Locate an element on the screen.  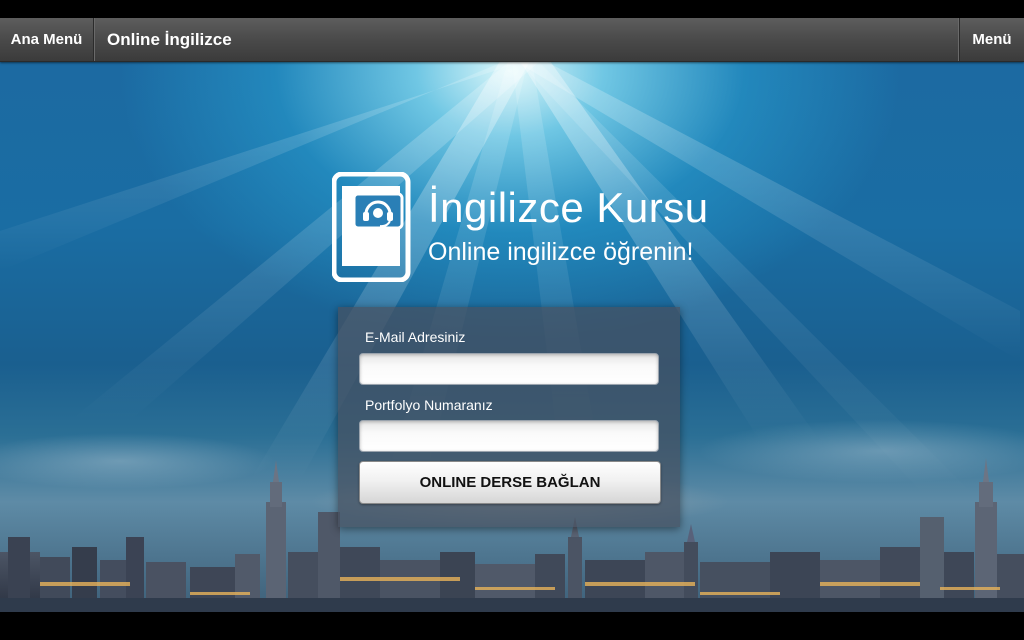
main-menu-button: Ana Menü is located at coordinates (47, 39).